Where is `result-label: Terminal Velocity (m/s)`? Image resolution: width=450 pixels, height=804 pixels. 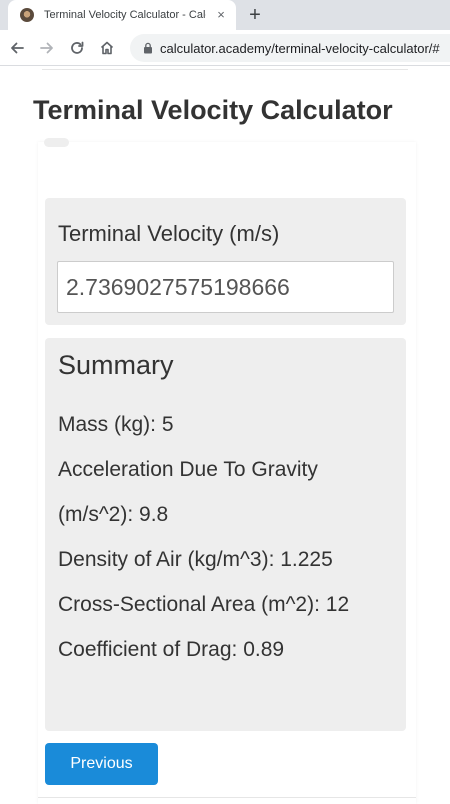 result-label: Terminal Velocity (m/s) is located at coordinates (169, 233).